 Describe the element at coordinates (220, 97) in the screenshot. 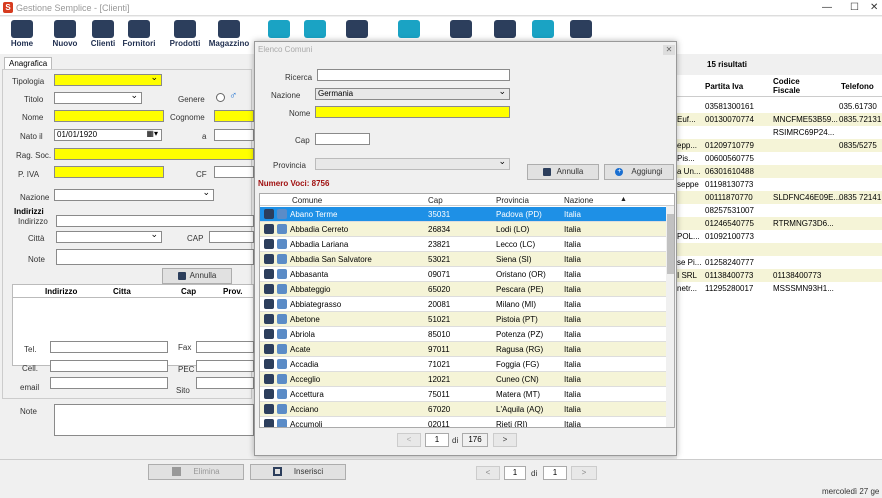

I see `genere-radio` at that location.